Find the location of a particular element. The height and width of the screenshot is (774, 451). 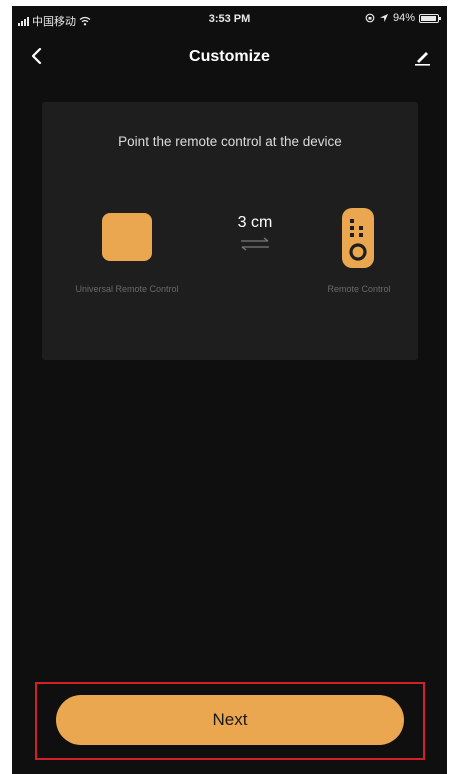

transfer-arrows-icon is located at coordinates (255, 244).